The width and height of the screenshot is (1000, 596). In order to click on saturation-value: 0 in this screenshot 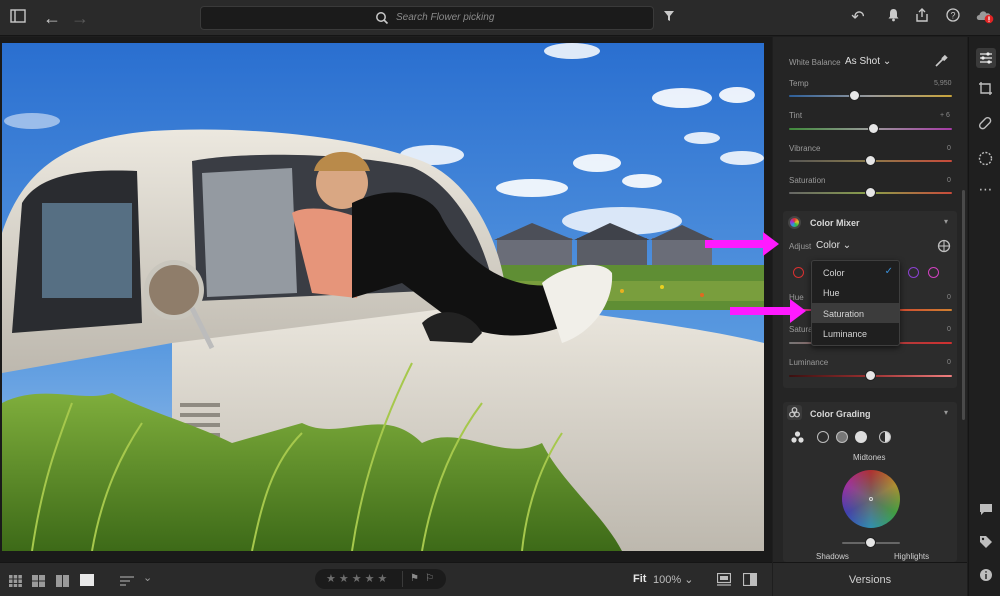, I will do `click(949, 180)`.